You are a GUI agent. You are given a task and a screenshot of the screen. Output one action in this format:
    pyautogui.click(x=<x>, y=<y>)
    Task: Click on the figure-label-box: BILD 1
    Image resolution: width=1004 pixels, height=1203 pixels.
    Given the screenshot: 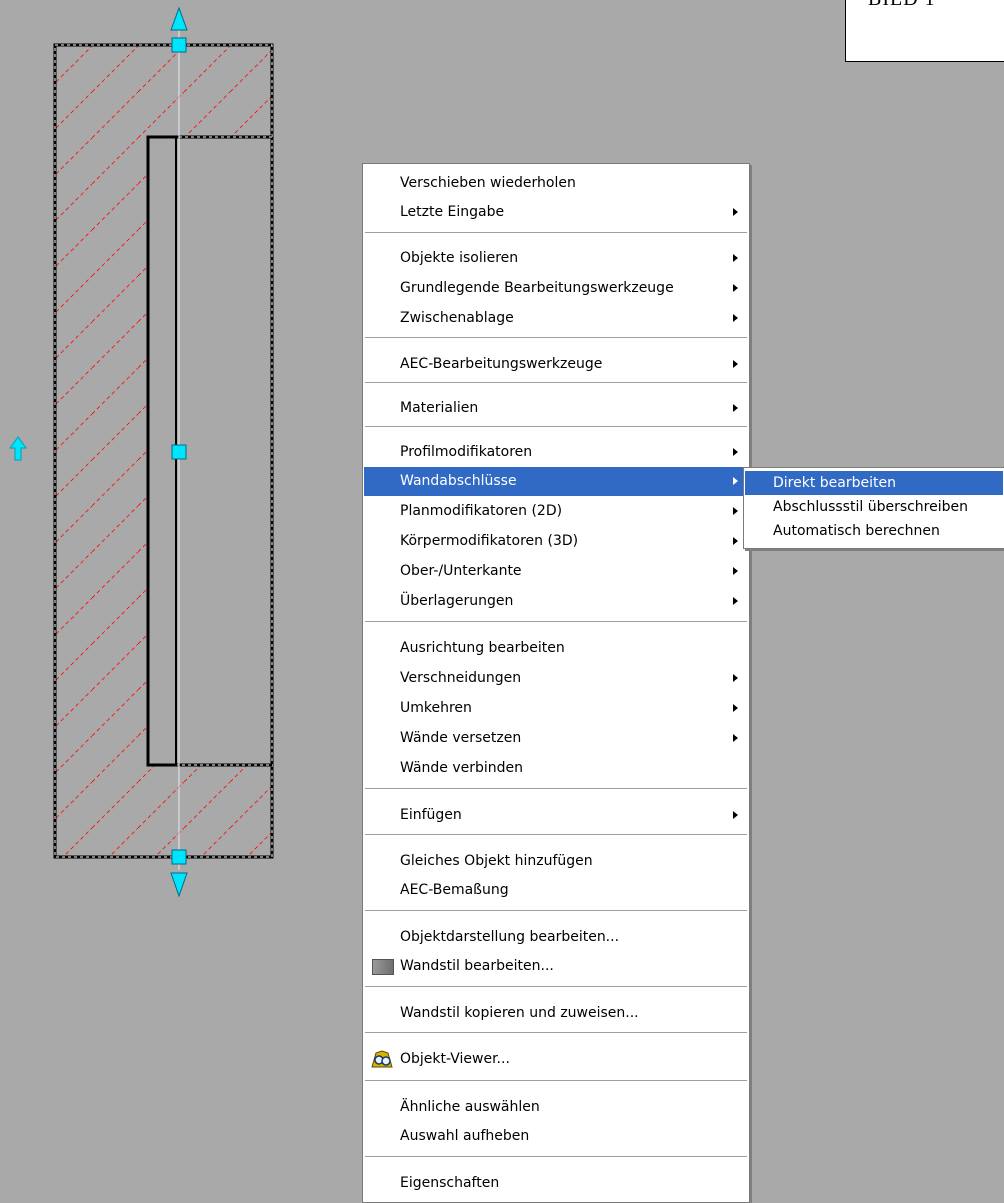 What is the action you would take?
    pyautogui.click(x=924, y=31)
    